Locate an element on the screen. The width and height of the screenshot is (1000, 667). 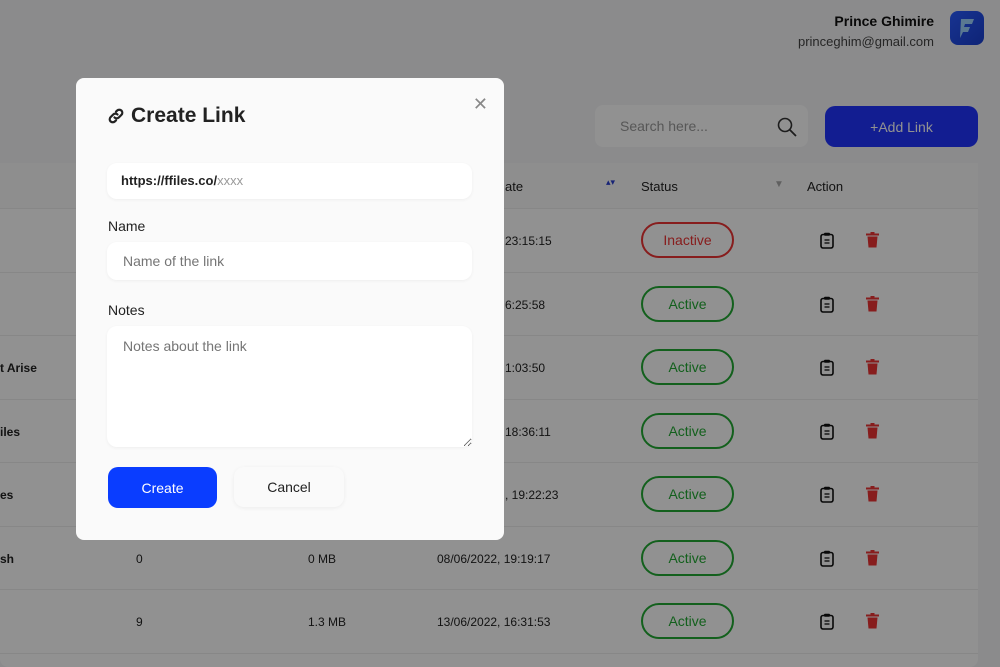
url-field: https://ffiles.co/xxxx is located at coordinates (289, 181).